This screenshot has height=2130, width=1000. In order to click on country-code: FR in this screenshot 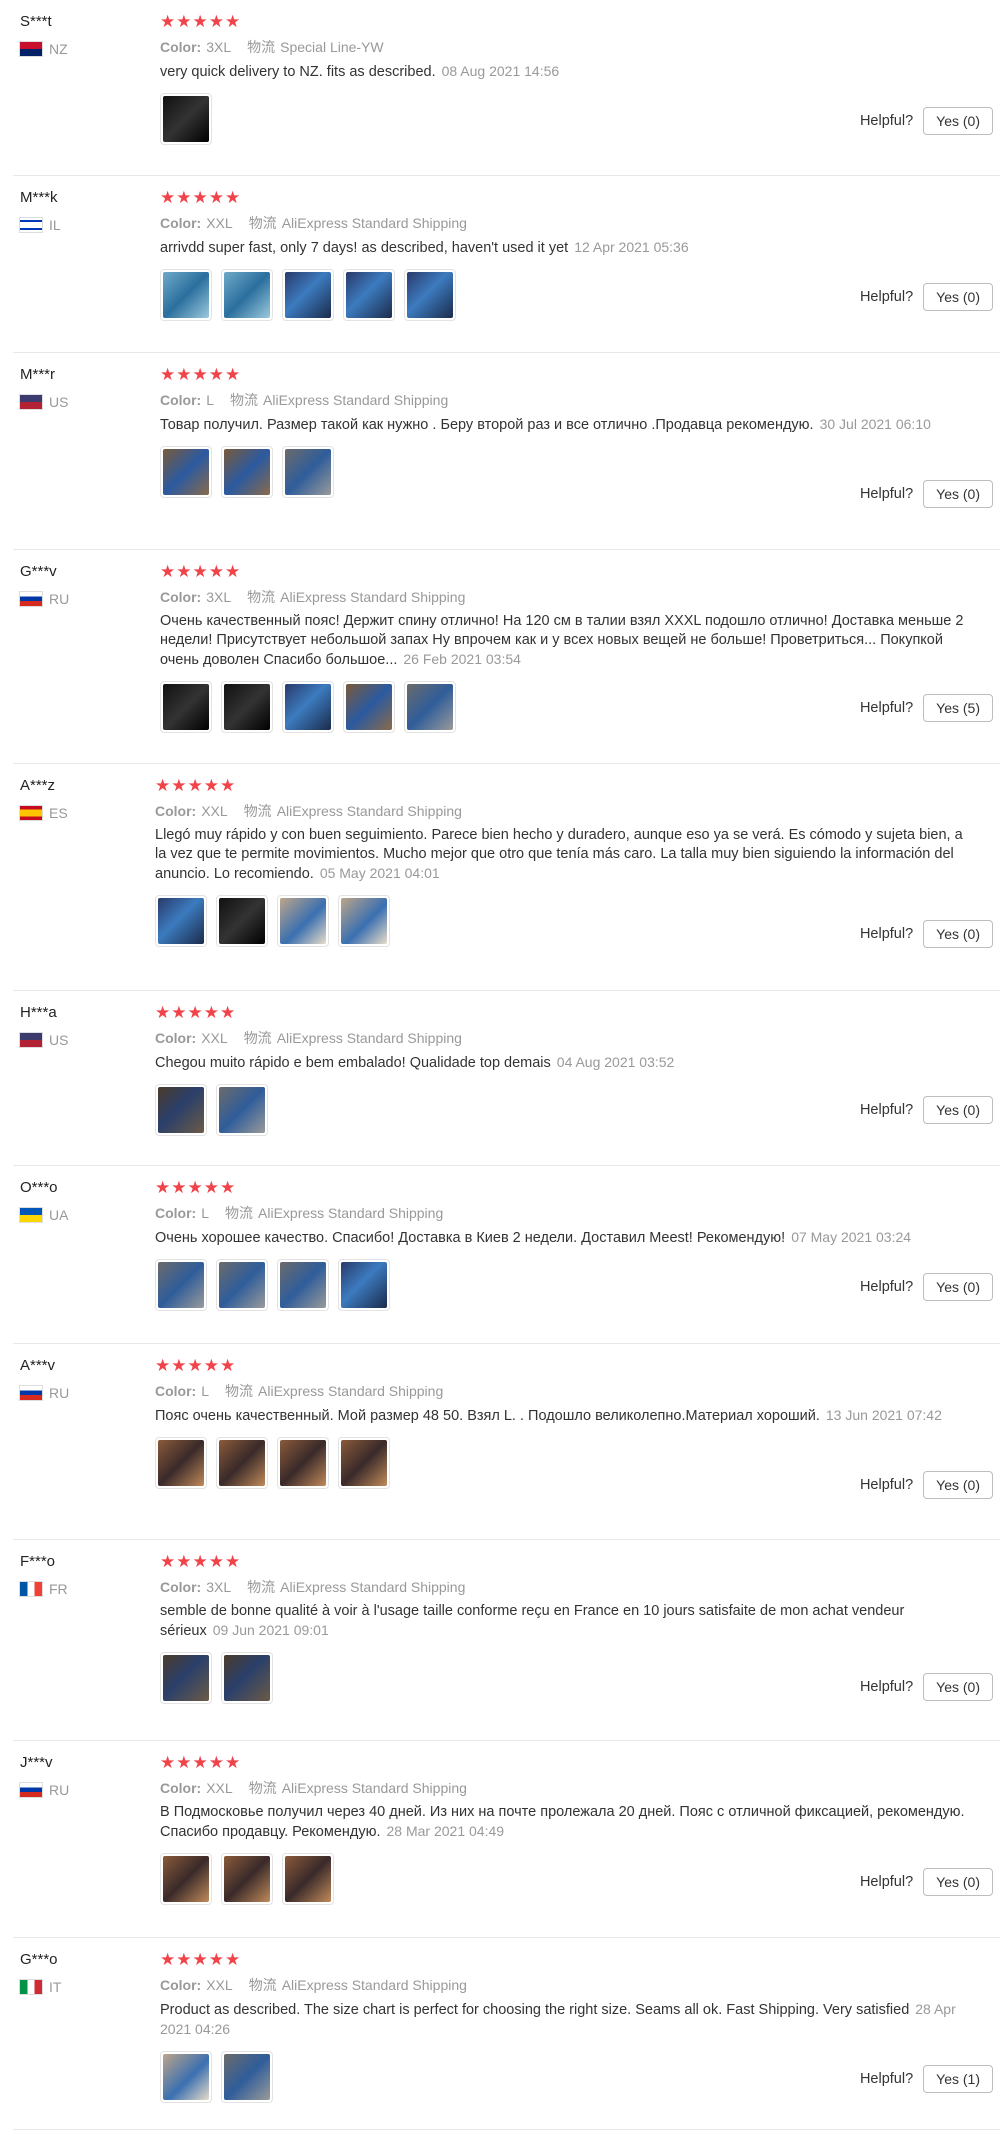, I will do `click(58, 1589)`.